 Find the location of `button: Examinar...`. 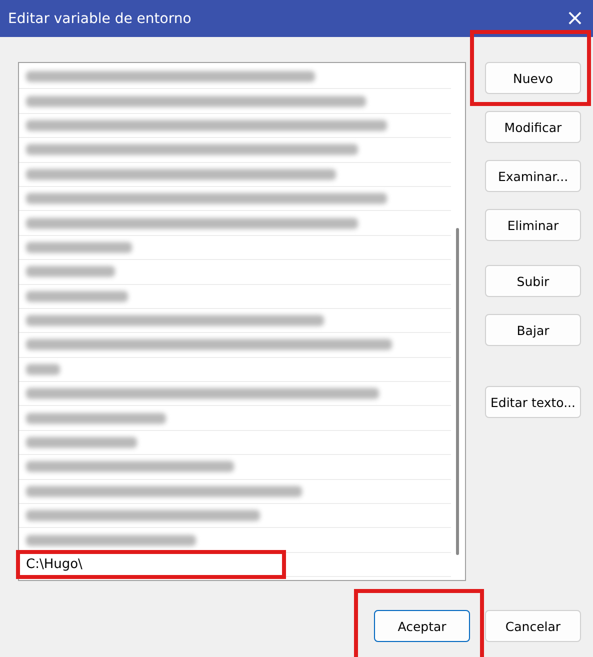

button: Examinar... is located at coordinates (533, 176).